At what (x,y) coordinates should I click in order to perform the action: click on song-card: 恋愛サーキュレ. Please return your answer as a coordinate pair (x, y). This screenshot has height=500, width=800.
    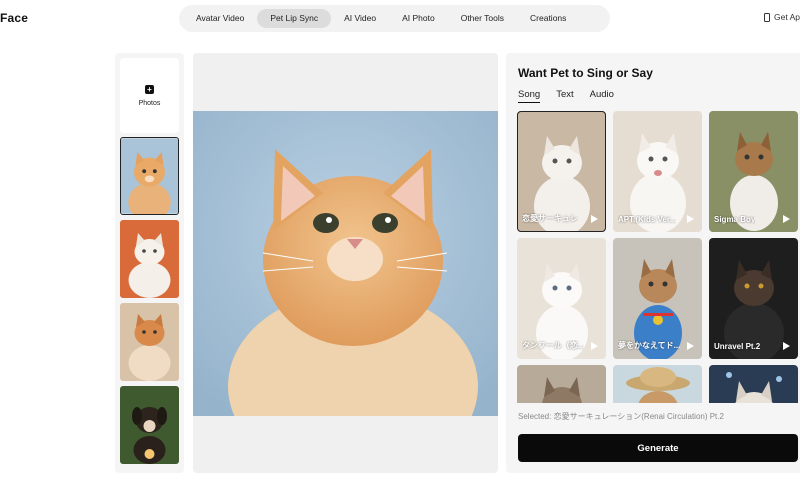
    Looking at the image, I should click on (561, 171).